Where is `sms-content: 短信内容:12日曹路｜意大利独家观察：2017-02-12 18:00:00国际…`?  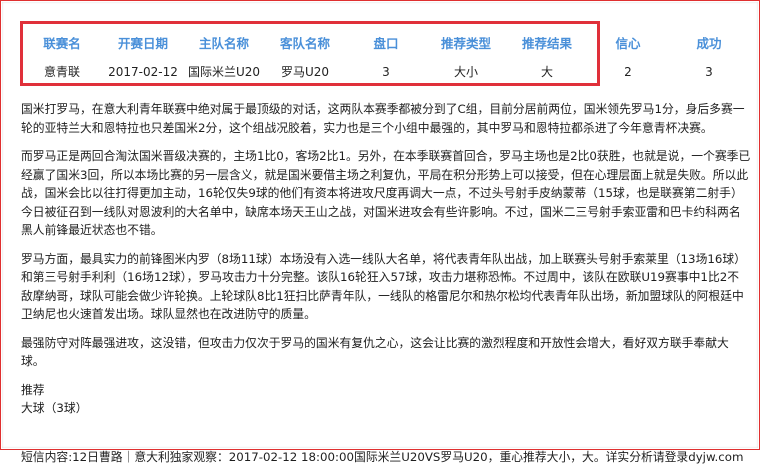 sms-content: 短信内容:12日曹路｜意大利独家观察：2017-02-12 18:00:00国际… is located at coordinates (390, 457).